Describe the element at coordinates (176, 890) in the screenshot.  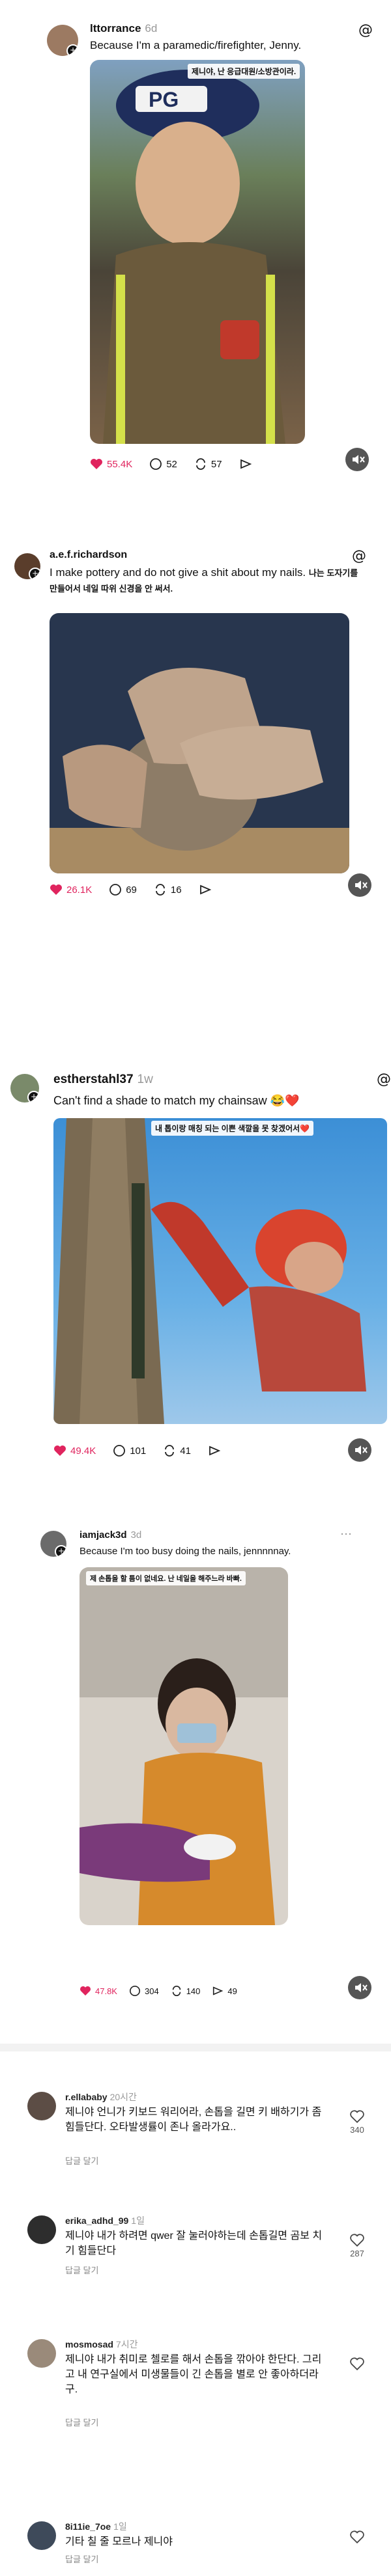
I see `repost-count: 16` at that location.